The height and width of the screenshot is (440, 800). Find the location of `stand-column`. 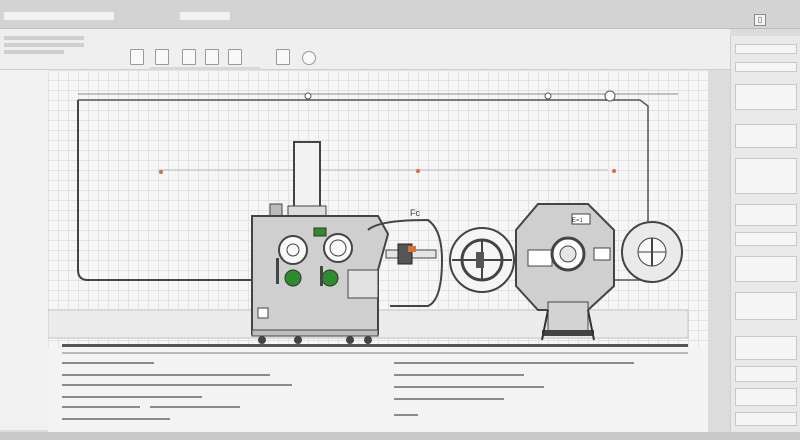

stand-column is located at coordinates (568, 317).